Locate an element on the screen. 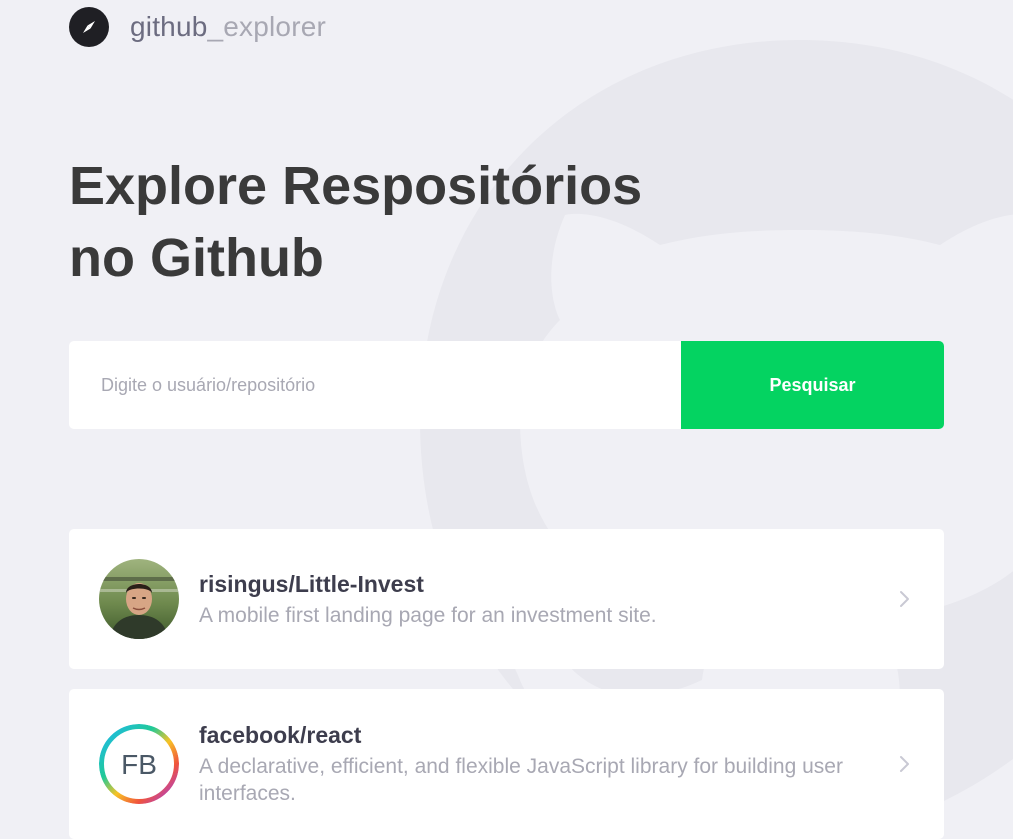  search-form: Pesquisar is located at coordinates (506, 385).